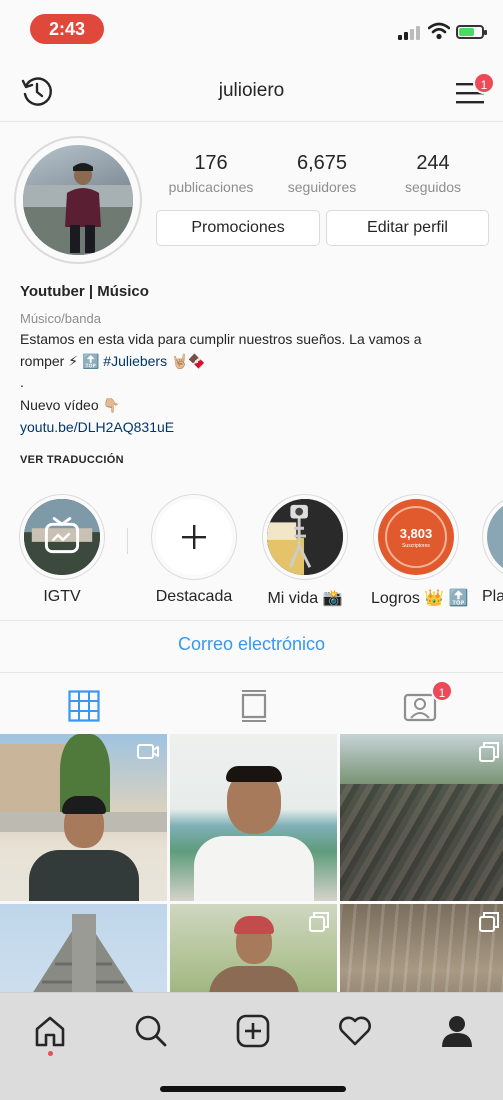  I want to click on highlight-play: Play, so click(492, 550).